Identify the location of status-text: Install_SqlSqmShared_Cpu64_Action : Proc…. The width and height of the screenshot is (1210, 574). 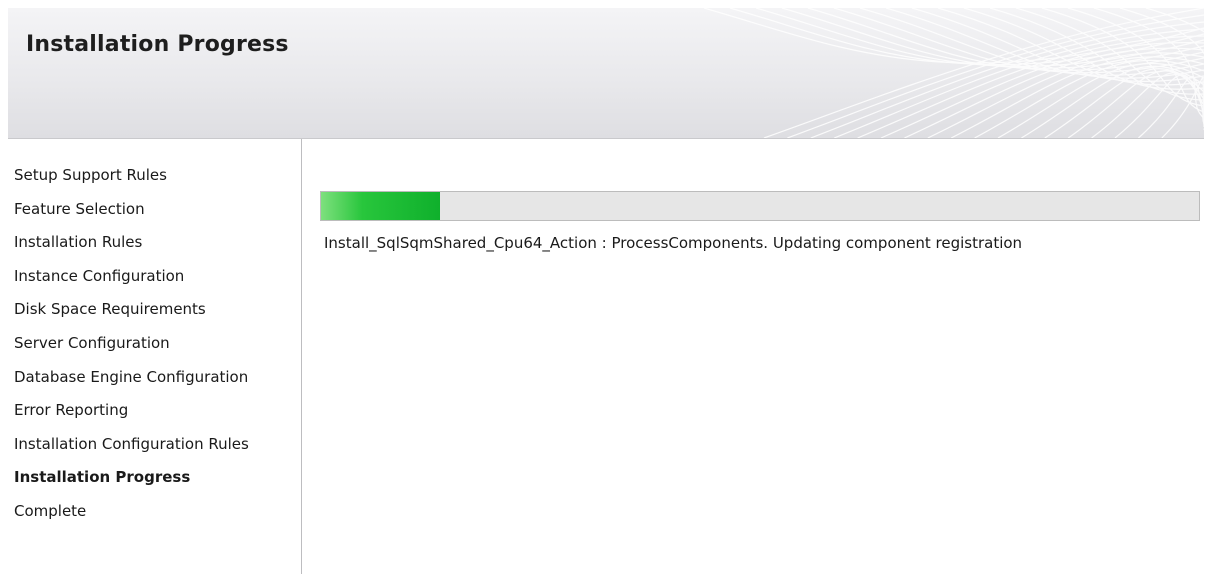
(673, 243).